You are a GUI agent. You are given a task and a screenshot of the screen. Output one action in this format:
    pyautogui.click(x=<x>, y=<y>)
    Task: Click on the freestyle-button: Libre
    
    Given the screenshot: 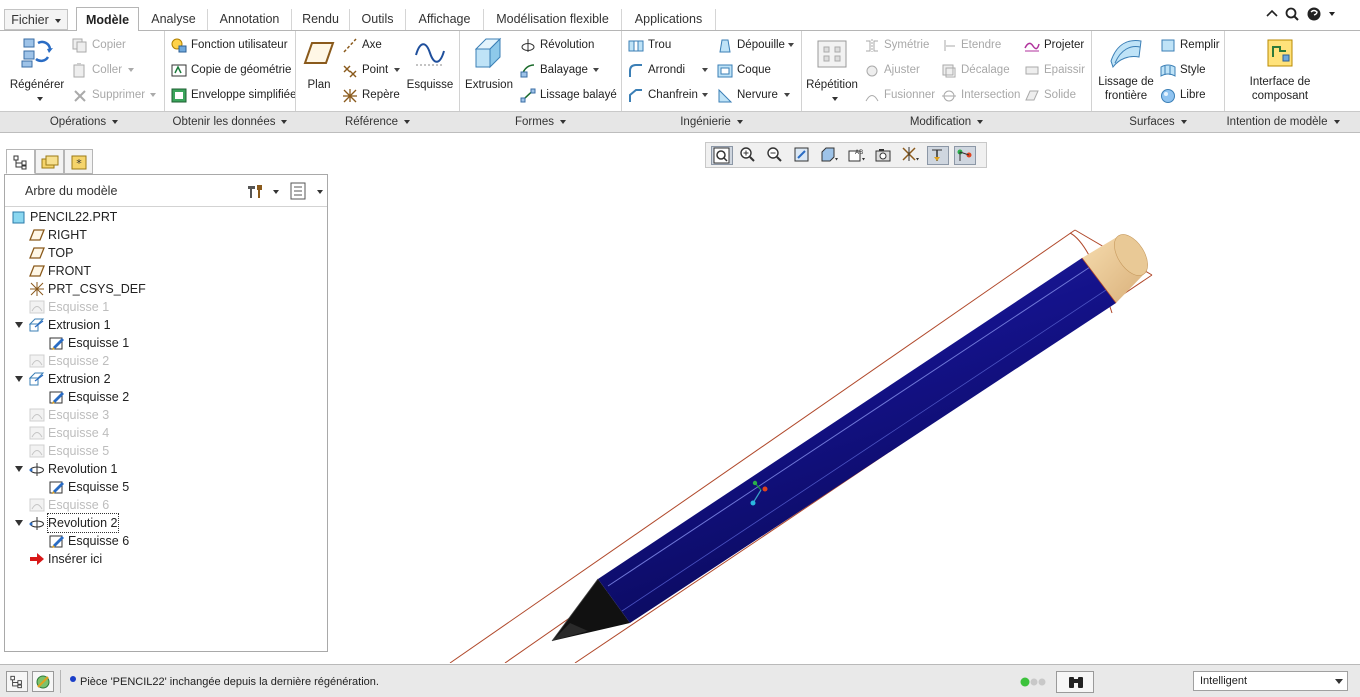 What is the action you would take?
    pyautogui.click(x=1191, y=95)
    